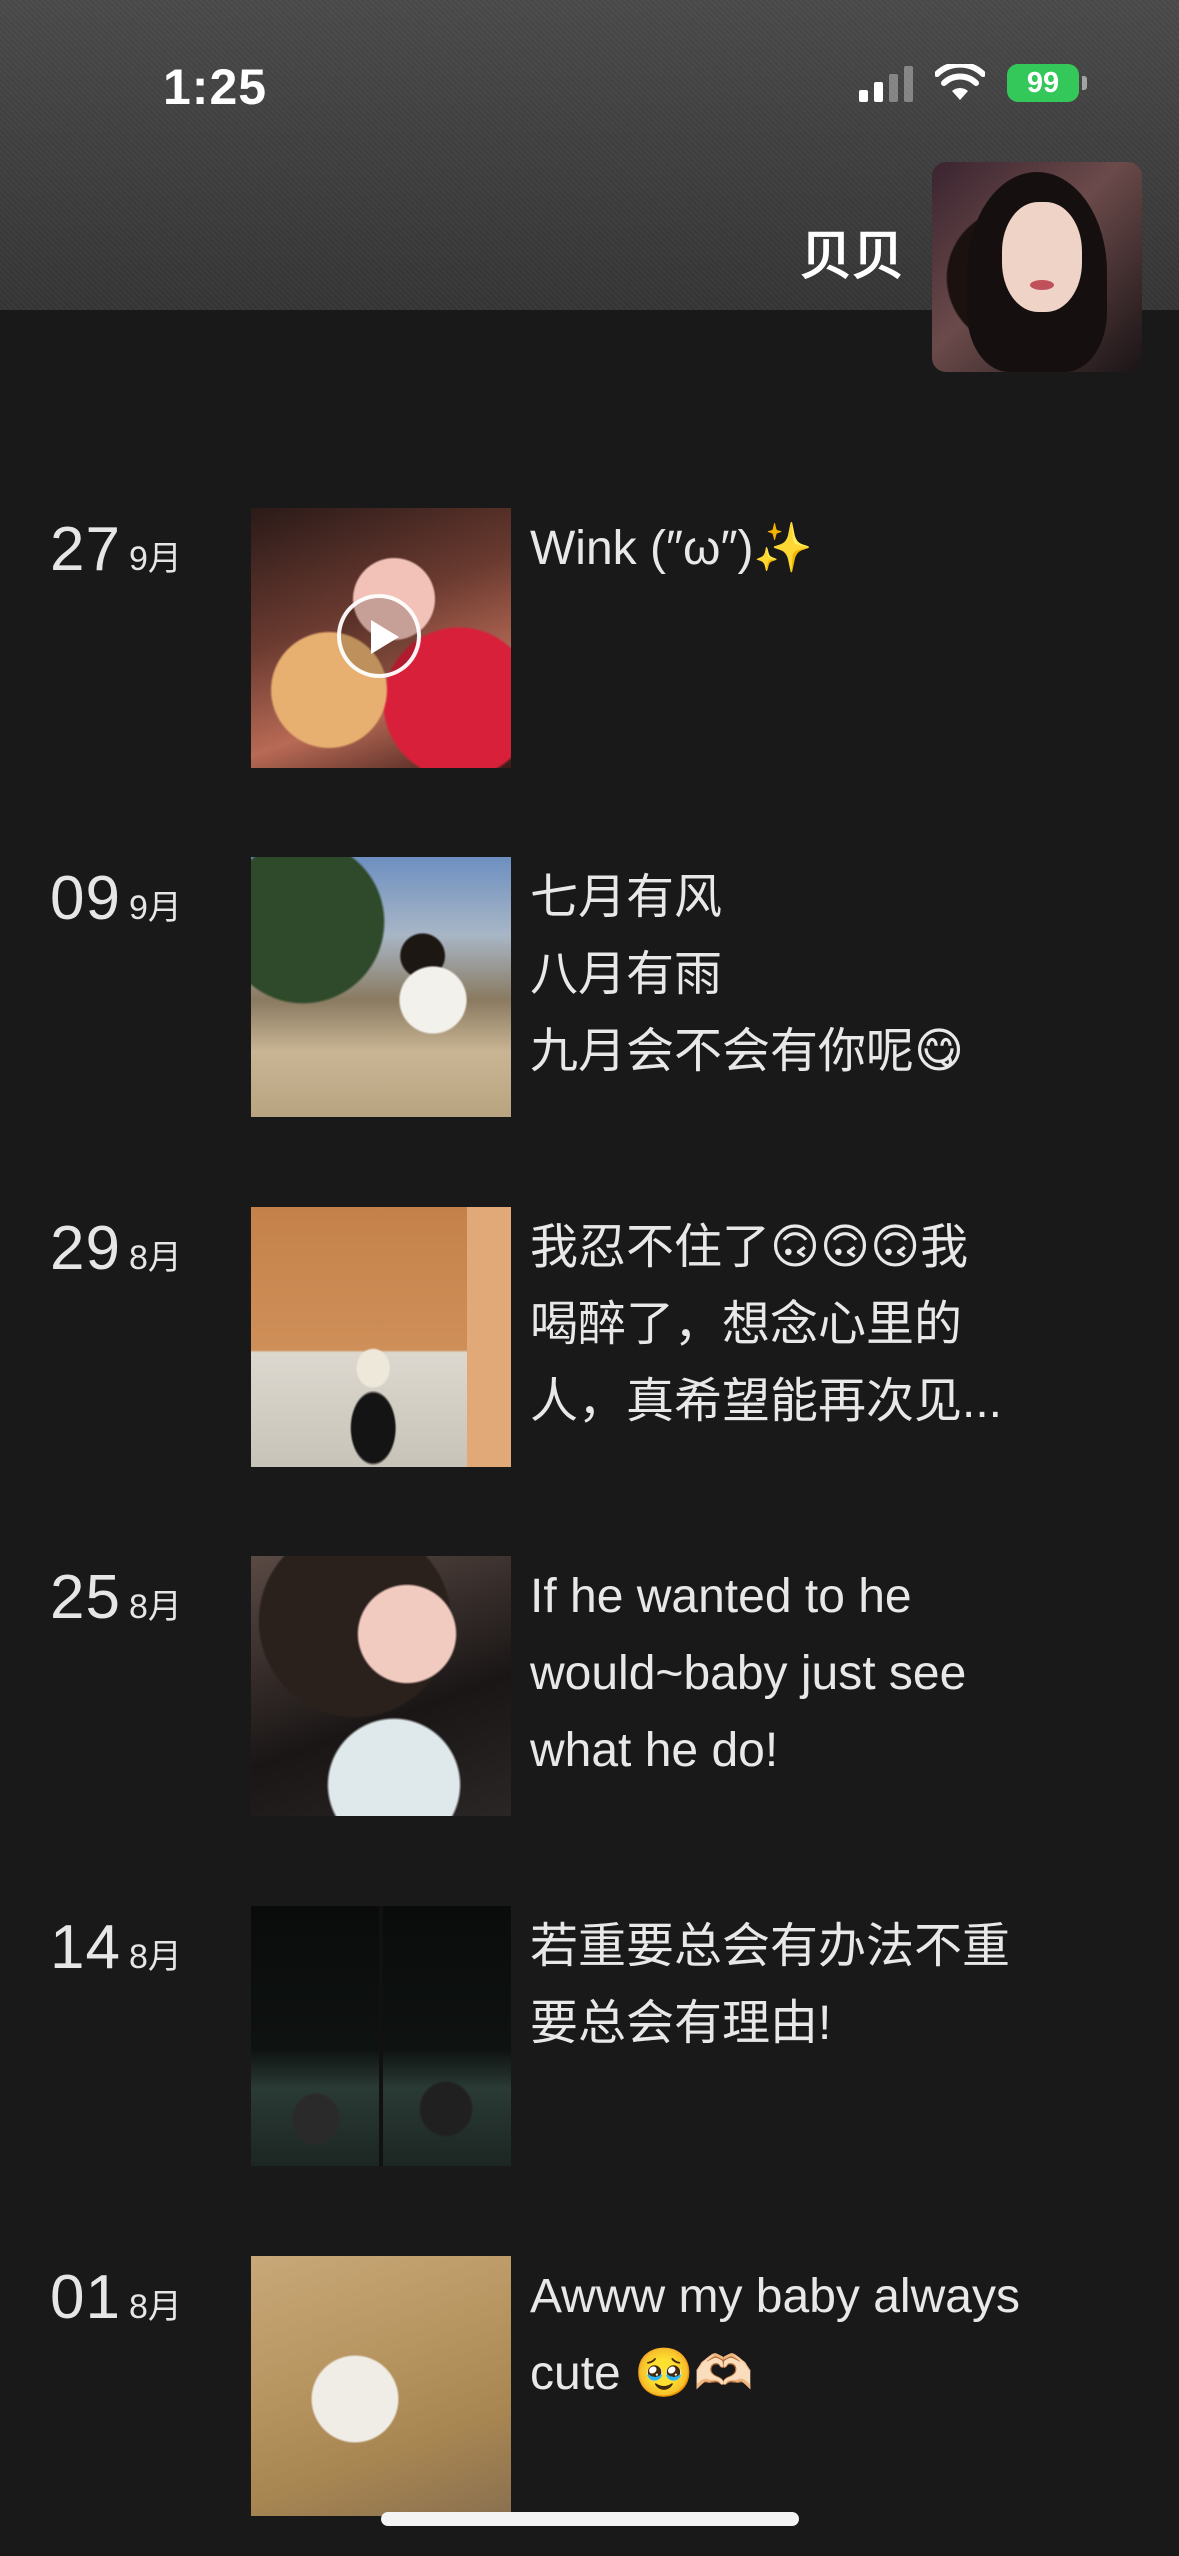 Image resolution: width=1179 pixels, height=2556 pixels. I want to click on caption-line: 若重要总会有办法不重, so click(770, 1946).